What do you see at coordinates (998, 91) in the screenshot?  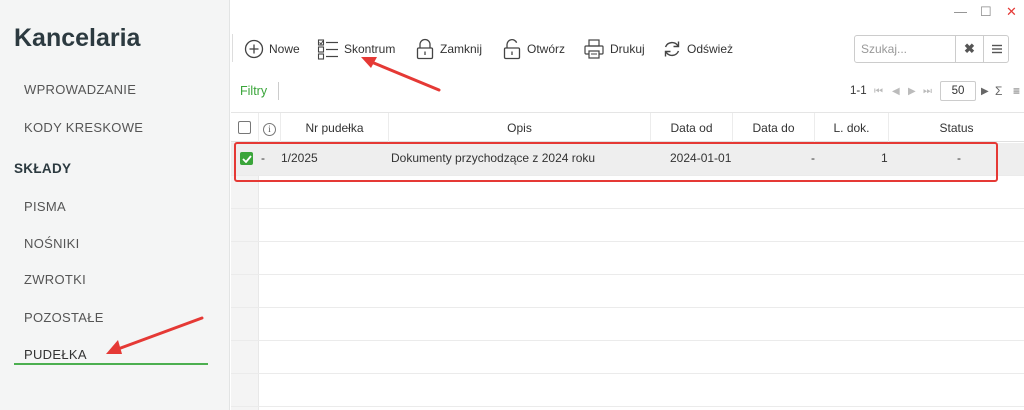 I see `sum-icon: Σ` at bounding box center [998, 91].